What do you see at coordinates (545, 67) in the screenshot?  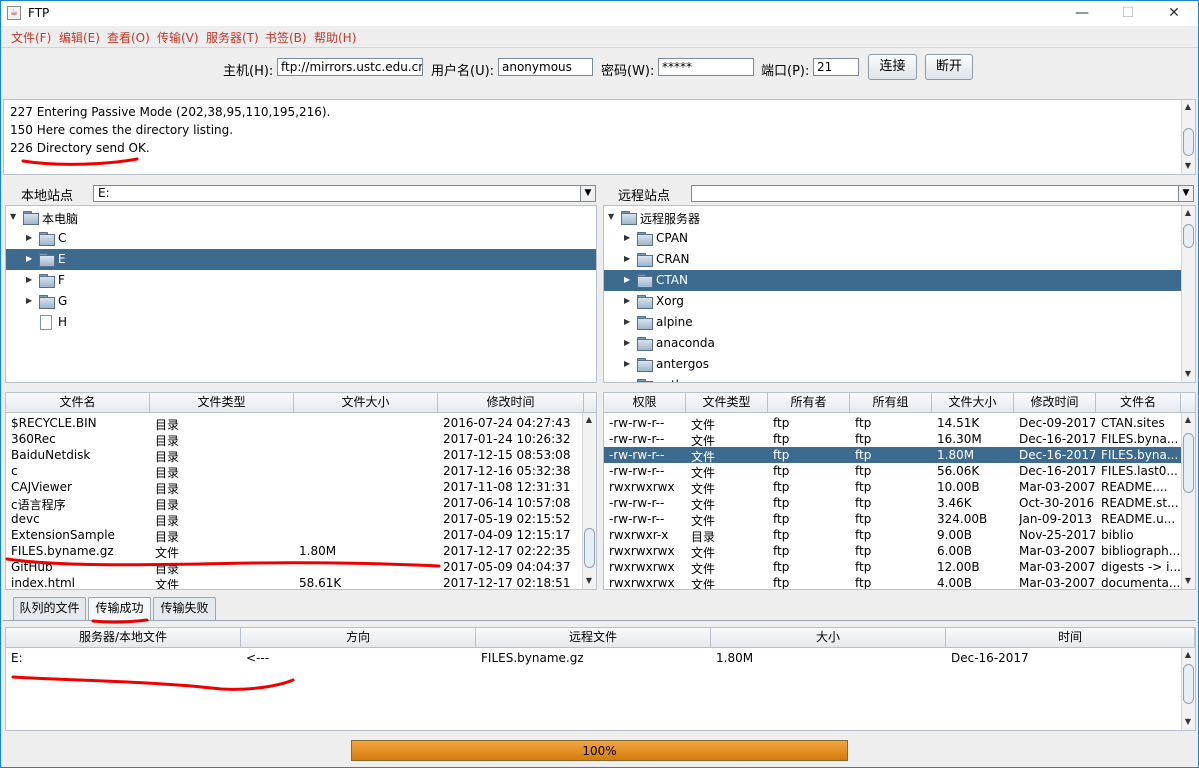 I see `username-field: anonymous` at bounding box center [545, 67].